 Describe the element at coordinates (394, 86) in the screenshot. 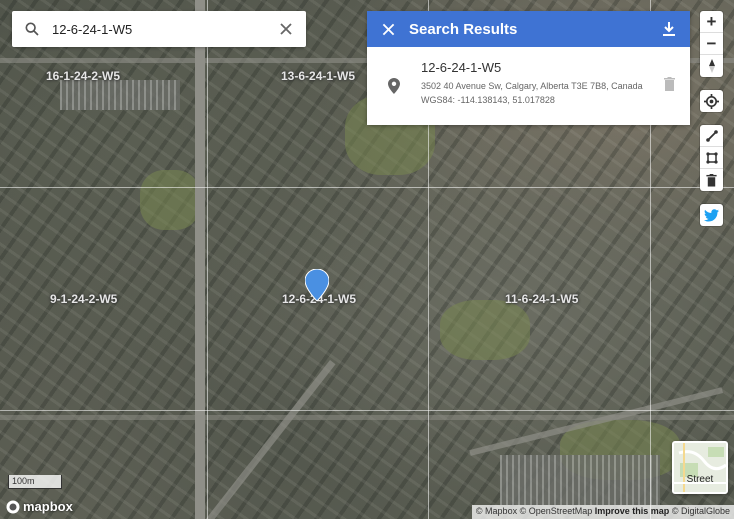

I see `location-pin-icon` at that location.